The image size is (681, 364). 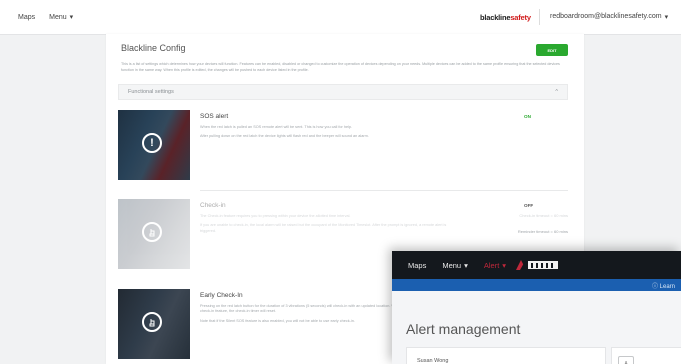 What do you see at coordinates (527, 116) in the screenshot?
I see `status-badge: ON` at bounding box center [527, 116].